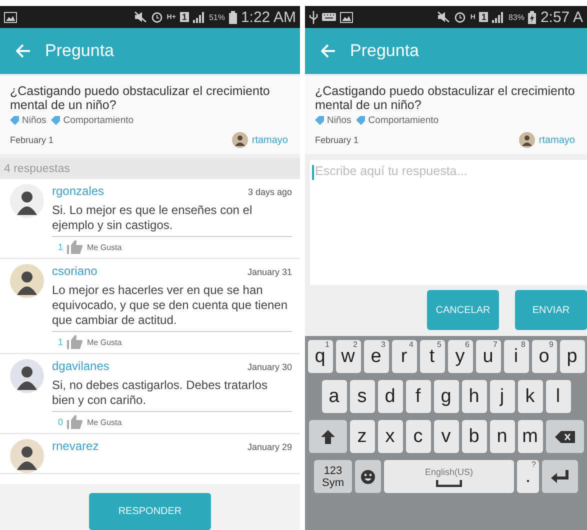 Image resolution: width=587 pixels, height=530 pixels. I want to click on keyboard-key: a, so click(334, 396).